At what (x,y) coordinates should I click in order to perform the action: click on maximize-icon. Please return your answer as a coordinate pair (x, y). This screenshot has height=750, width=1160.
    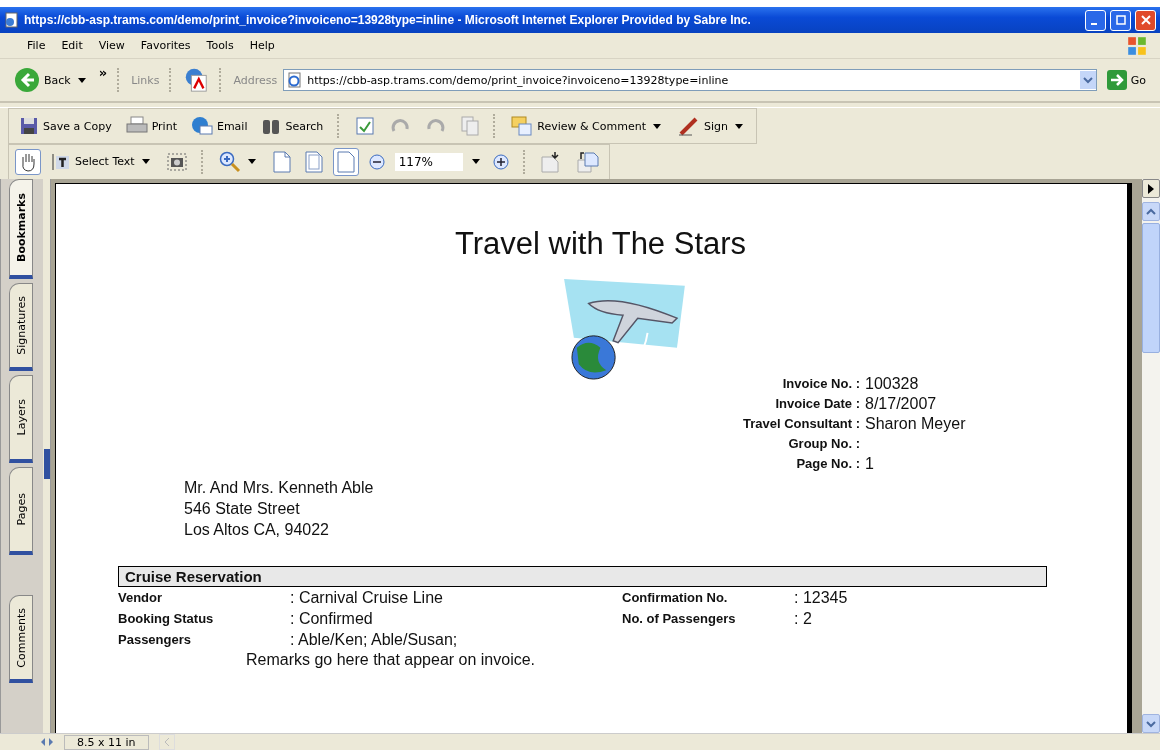
    Looking at the image, I should click on (1120, 20).